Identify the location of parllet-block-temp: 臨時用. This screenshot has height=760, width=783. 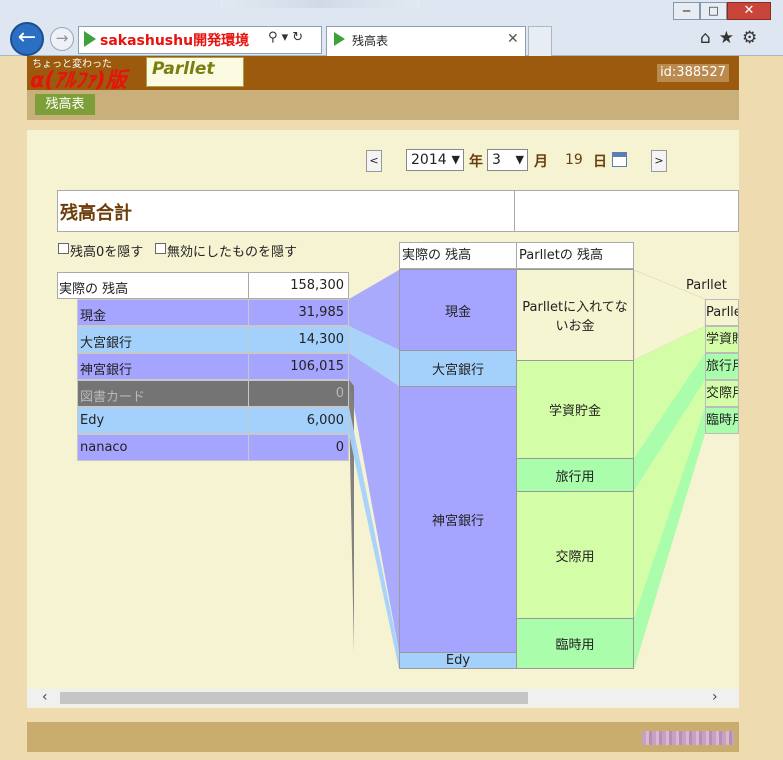
(575, 643).